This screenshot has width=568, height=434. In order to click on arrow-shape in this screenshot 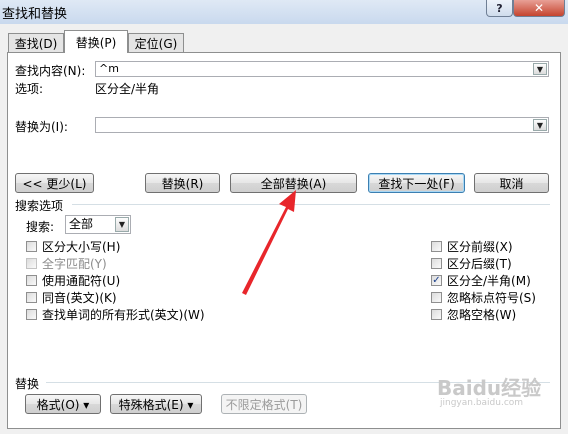, I will do `click(269, 242)`.